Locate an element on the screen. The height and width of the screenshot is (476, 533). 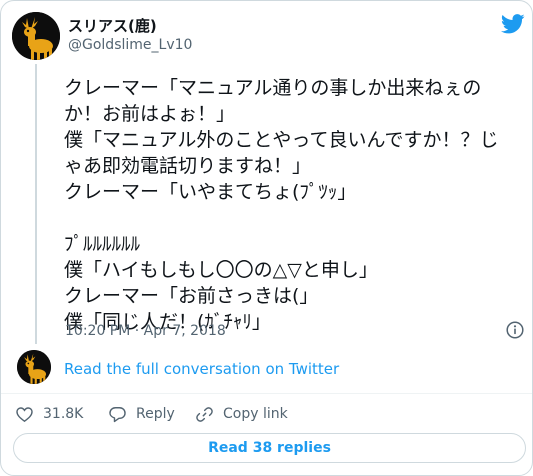
like-button: 31.8K is located at coordinates (49, 414).